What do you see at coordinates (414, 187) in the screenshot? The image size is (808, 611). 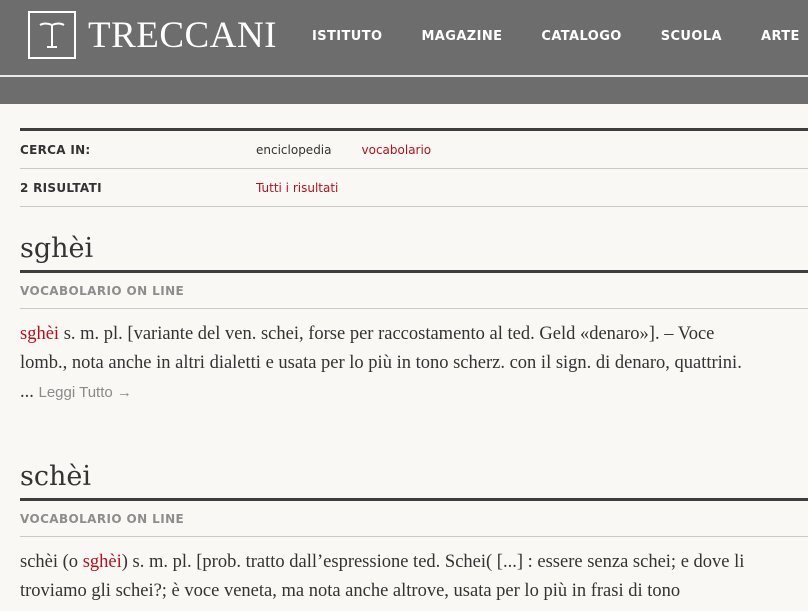 I see `results-count-row: 2 RISULTATI Tutti i risultati` at bounding box center [414, 187].